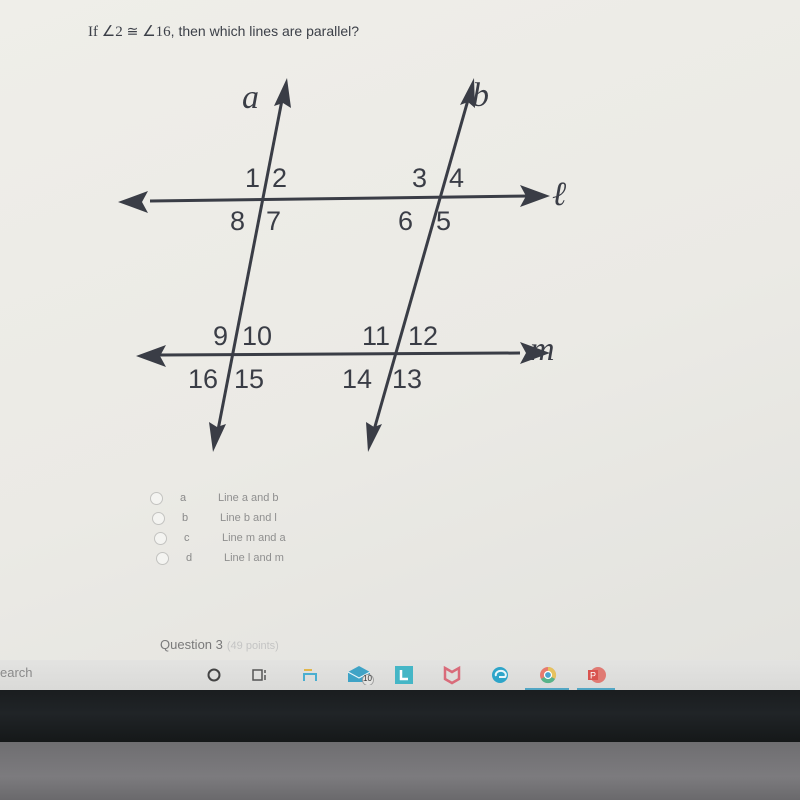 Image resolution: width=800 pixels, height=800 pixels. What do you see at coordinates (407, 379) in the screenshot?
I see `angle-label: 13` at bounding box center [407, 379].